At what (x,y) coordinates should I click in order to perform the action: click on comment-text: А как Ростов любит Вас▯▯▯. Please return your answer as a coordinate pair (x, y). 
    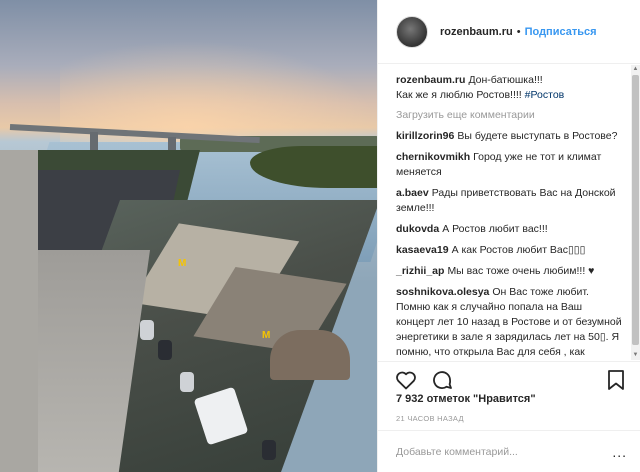
    Looking at the image, I should click on (518, 250).